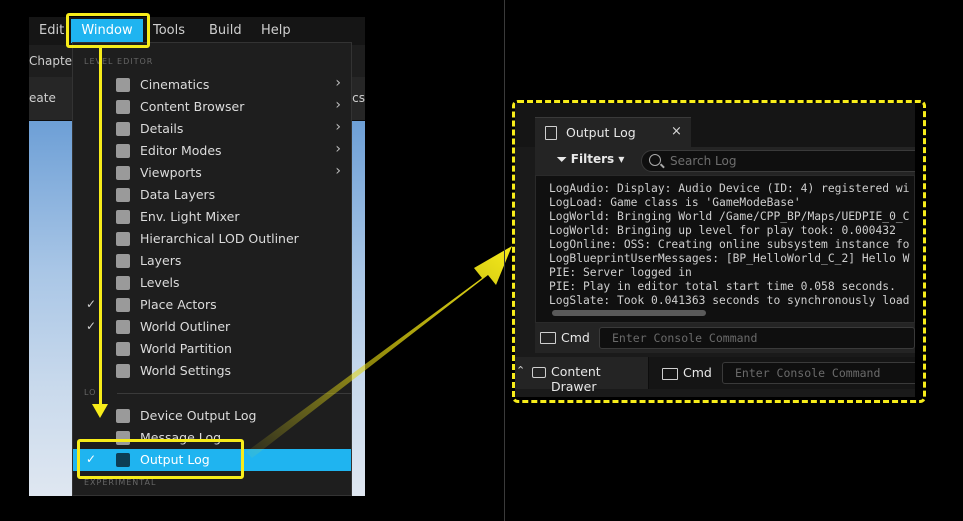 The image size is (963, 521). Describe the element at coordinates (601, 132) in the screenshot. I see `tab-title: Output Log` at that location.